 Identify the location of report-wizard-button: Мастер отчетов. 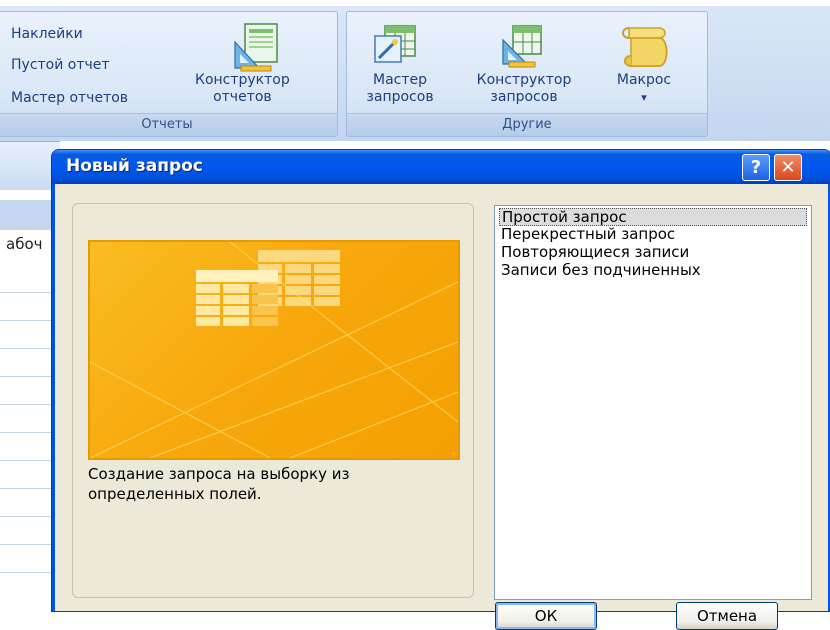
(69, 98).